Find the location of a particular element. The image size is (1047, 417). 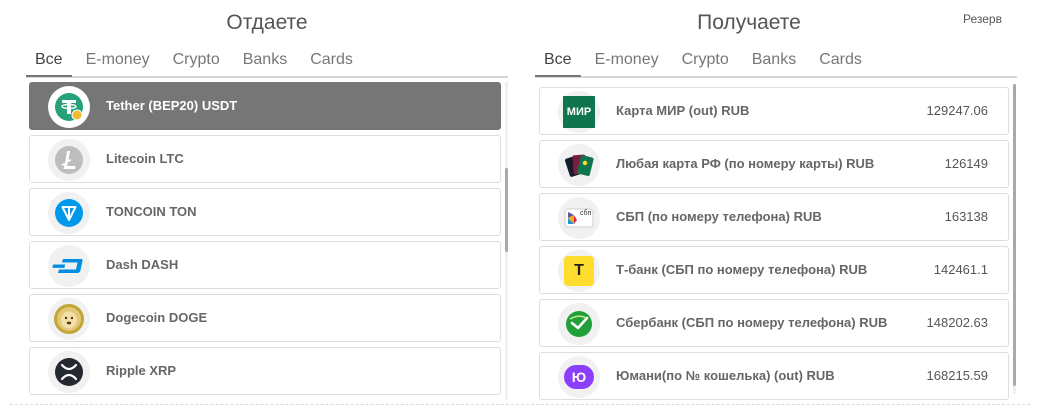

litecoin-icon is located at coordinates (69, 160).